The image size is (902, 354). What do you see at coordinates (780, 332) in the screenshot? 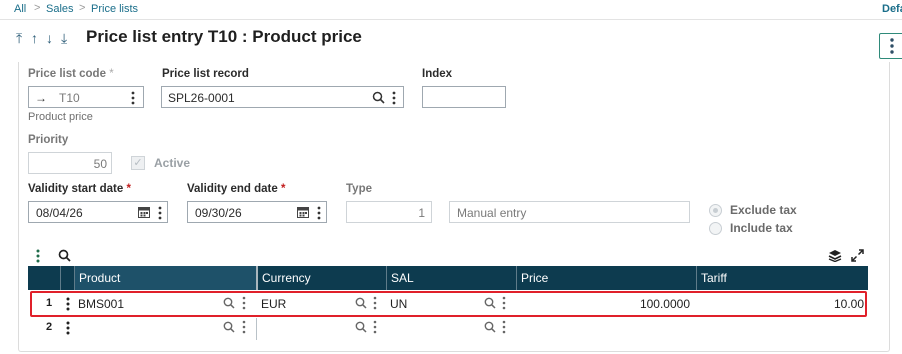
I see `tariff-cell` at bounding box center [780, 332].